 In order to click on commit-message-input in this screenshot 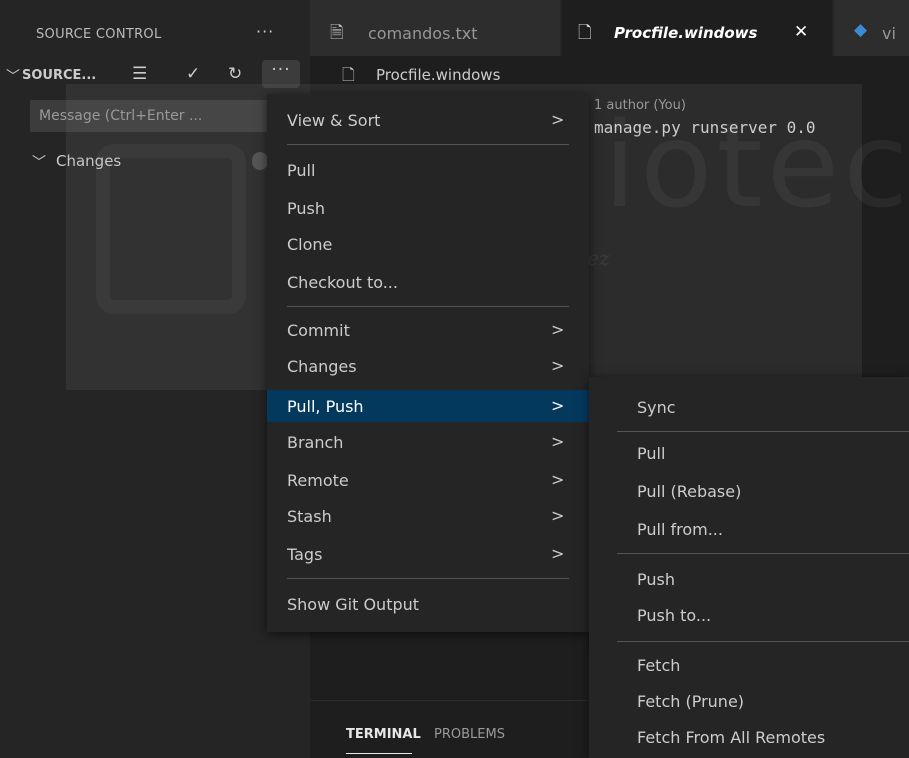, I will do `click(153, 116)`.